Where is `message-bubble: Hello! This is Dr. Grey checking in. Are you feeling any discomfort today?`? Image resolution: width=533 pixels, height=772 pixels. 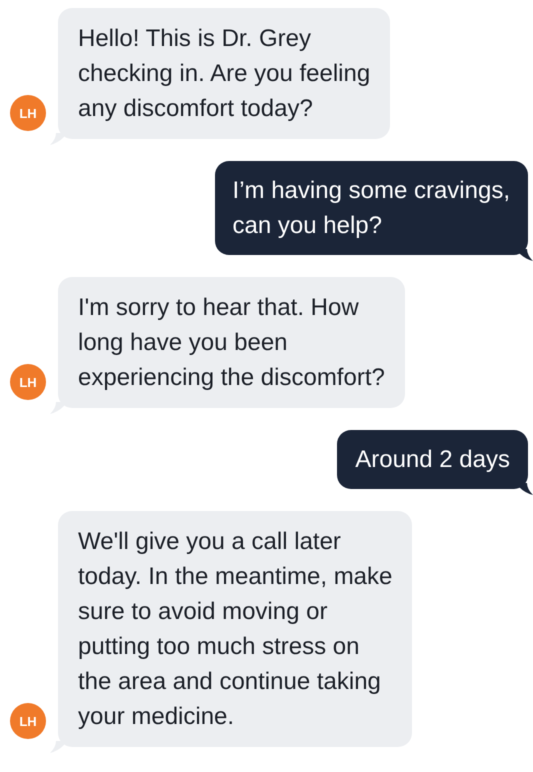 message-bubble: Hello! This is Dr. Grey checking in. Are you feeling any discomfort today? is located at coordinates (224, 73).